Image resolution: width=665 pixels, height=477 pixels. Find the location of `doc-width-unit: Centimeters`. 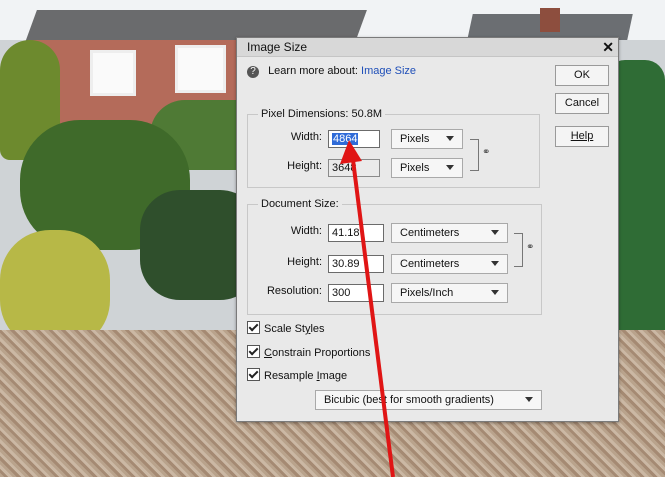

doc-width-unit: Centimeters is located at coordinates (430, 233).